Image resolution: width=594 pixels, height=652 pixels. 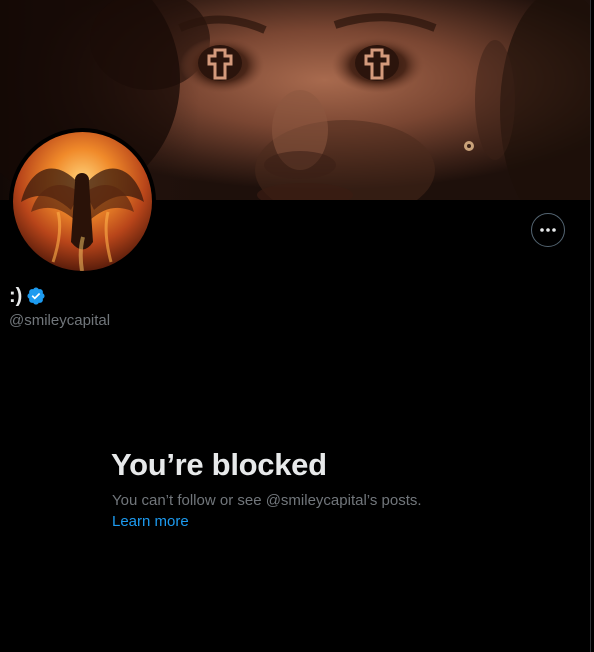 I want to click on phoenix-avatar-image, so click(x=82, y=201).